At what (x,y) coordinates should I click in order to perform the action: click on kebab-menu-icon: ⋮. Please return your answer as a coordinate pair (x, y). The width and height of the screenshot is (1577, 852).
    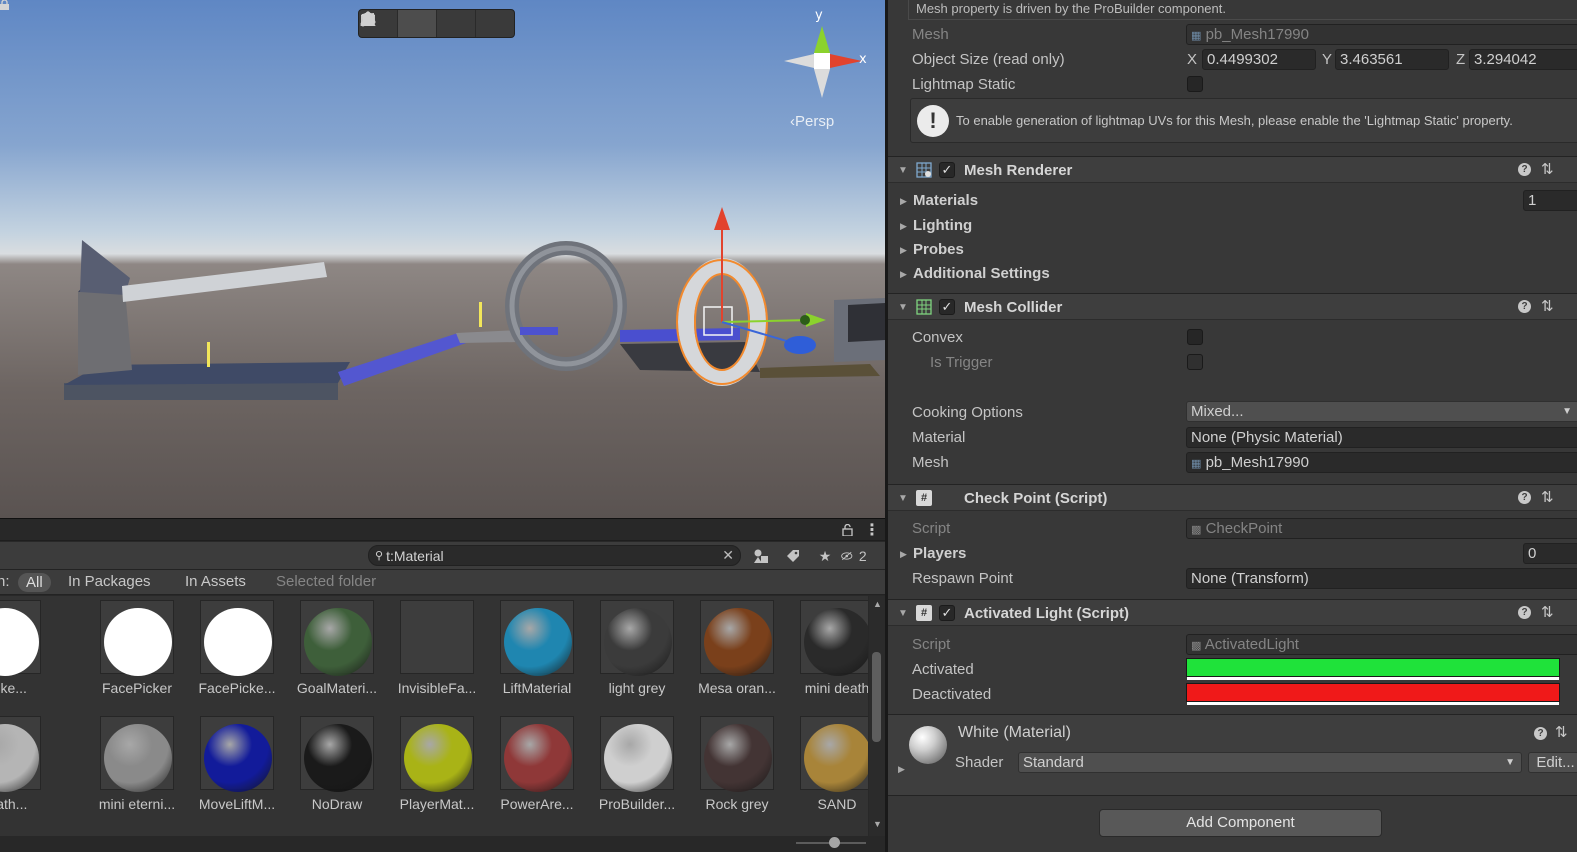
    Looking at the image, I should click on (872, 530).